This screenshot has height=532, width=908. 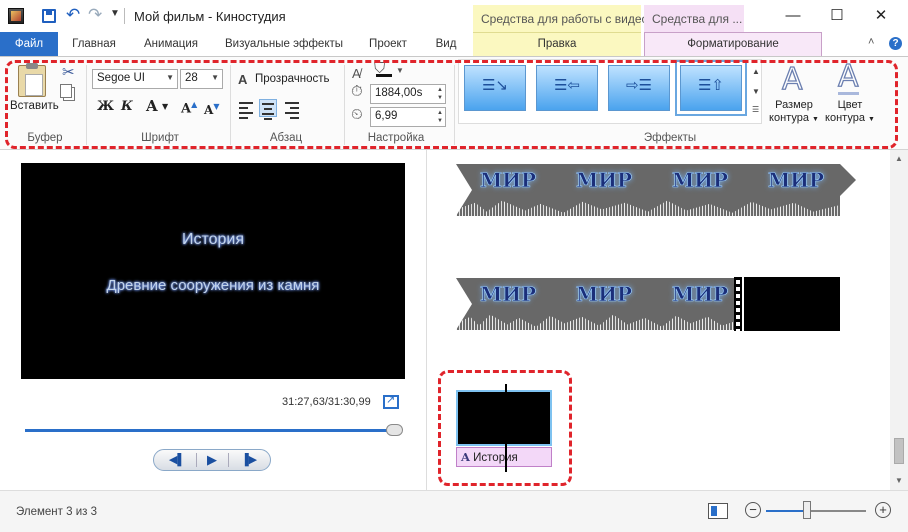 I want to click on effect-fly-up-icon: ☰⇧, so click(x=710, y=85).